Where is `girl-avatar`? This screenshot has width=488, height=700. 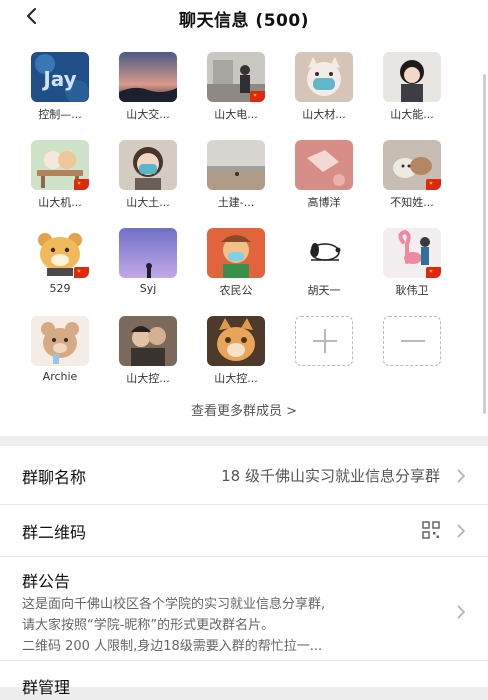
girl-avatar is located at coordinates (412, 77).